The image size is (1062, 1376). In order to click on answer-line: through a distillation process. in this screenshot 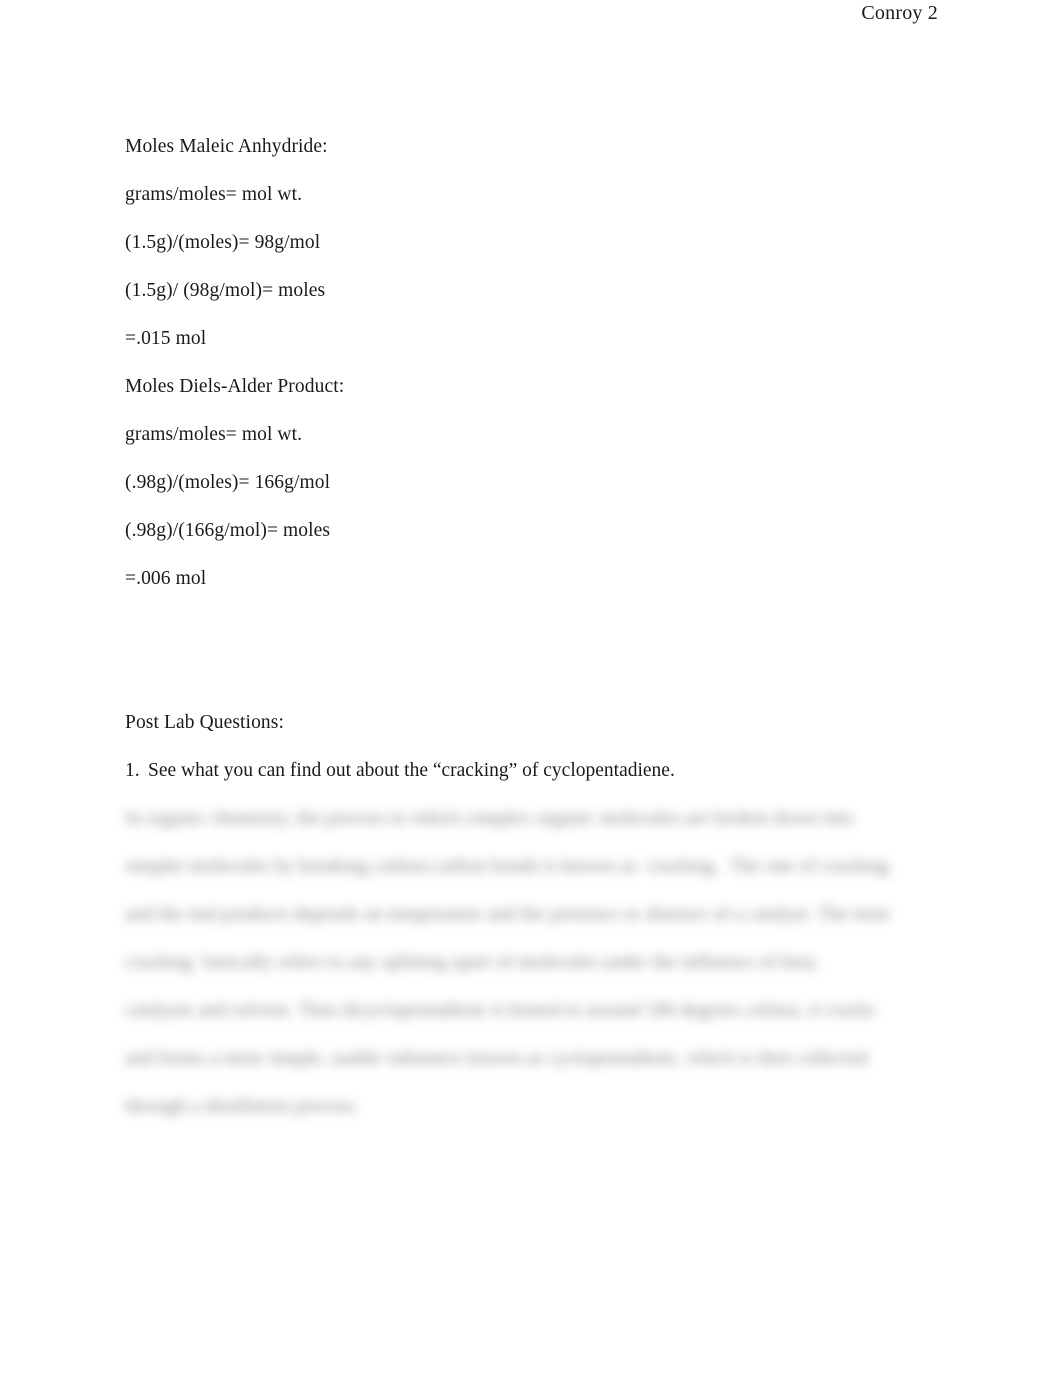, I will do `click(242, 1106)`.